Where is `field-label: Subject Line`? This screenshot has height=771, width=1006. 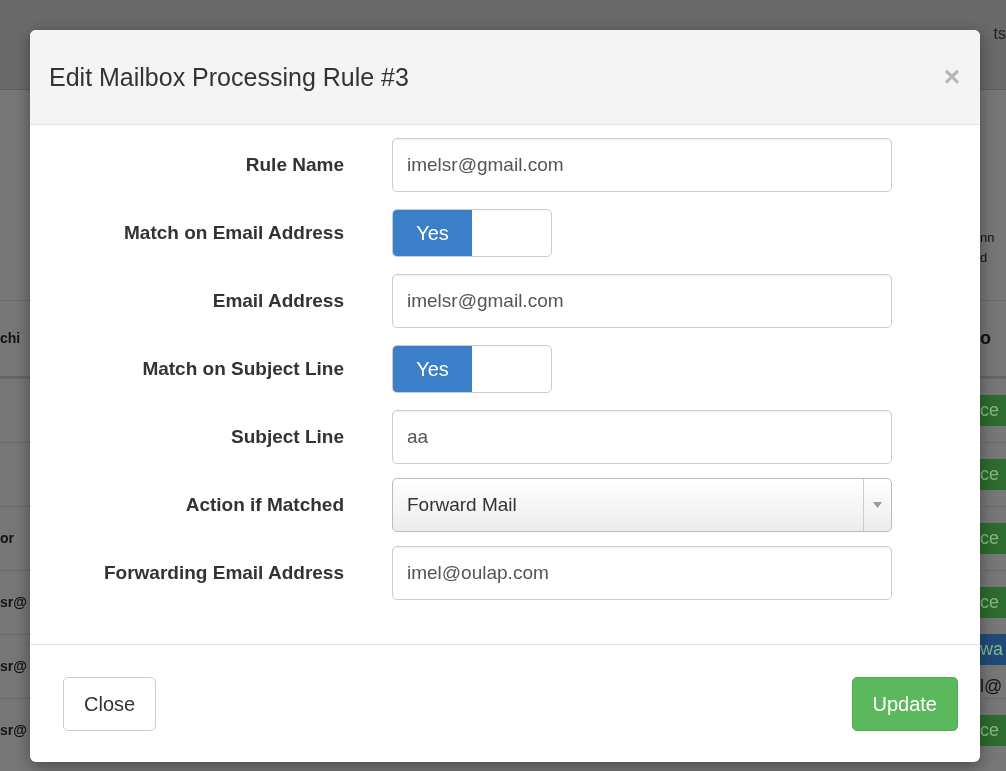 field-label: Subject Line is located at coordinates (287, 436).